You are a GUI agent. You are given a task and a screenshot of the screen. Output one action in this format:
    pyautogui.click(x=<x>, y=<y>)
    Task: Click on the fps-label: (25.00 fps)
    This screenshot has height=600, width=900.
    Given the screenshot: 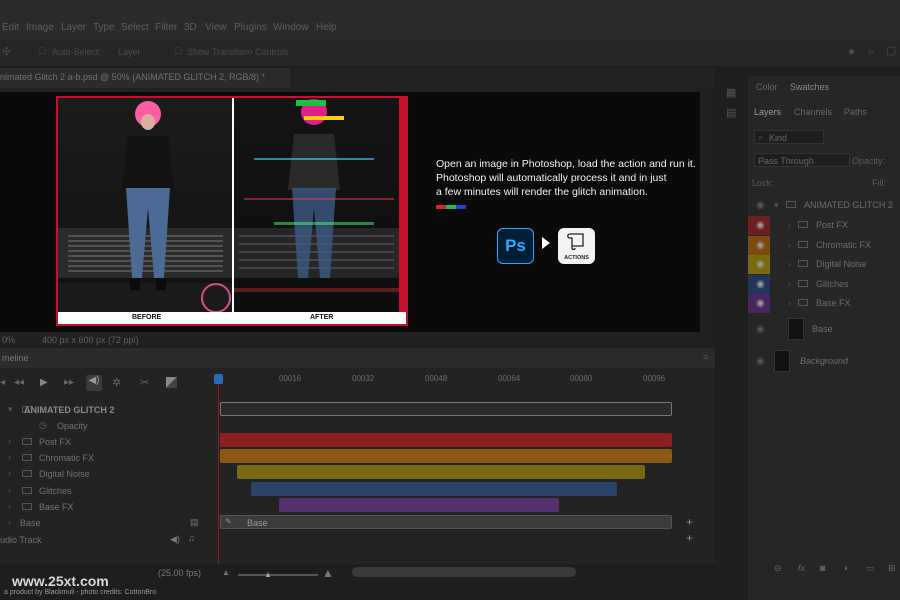 What is the action you would take?
    pyautogui.click(x=179, y=573)
    